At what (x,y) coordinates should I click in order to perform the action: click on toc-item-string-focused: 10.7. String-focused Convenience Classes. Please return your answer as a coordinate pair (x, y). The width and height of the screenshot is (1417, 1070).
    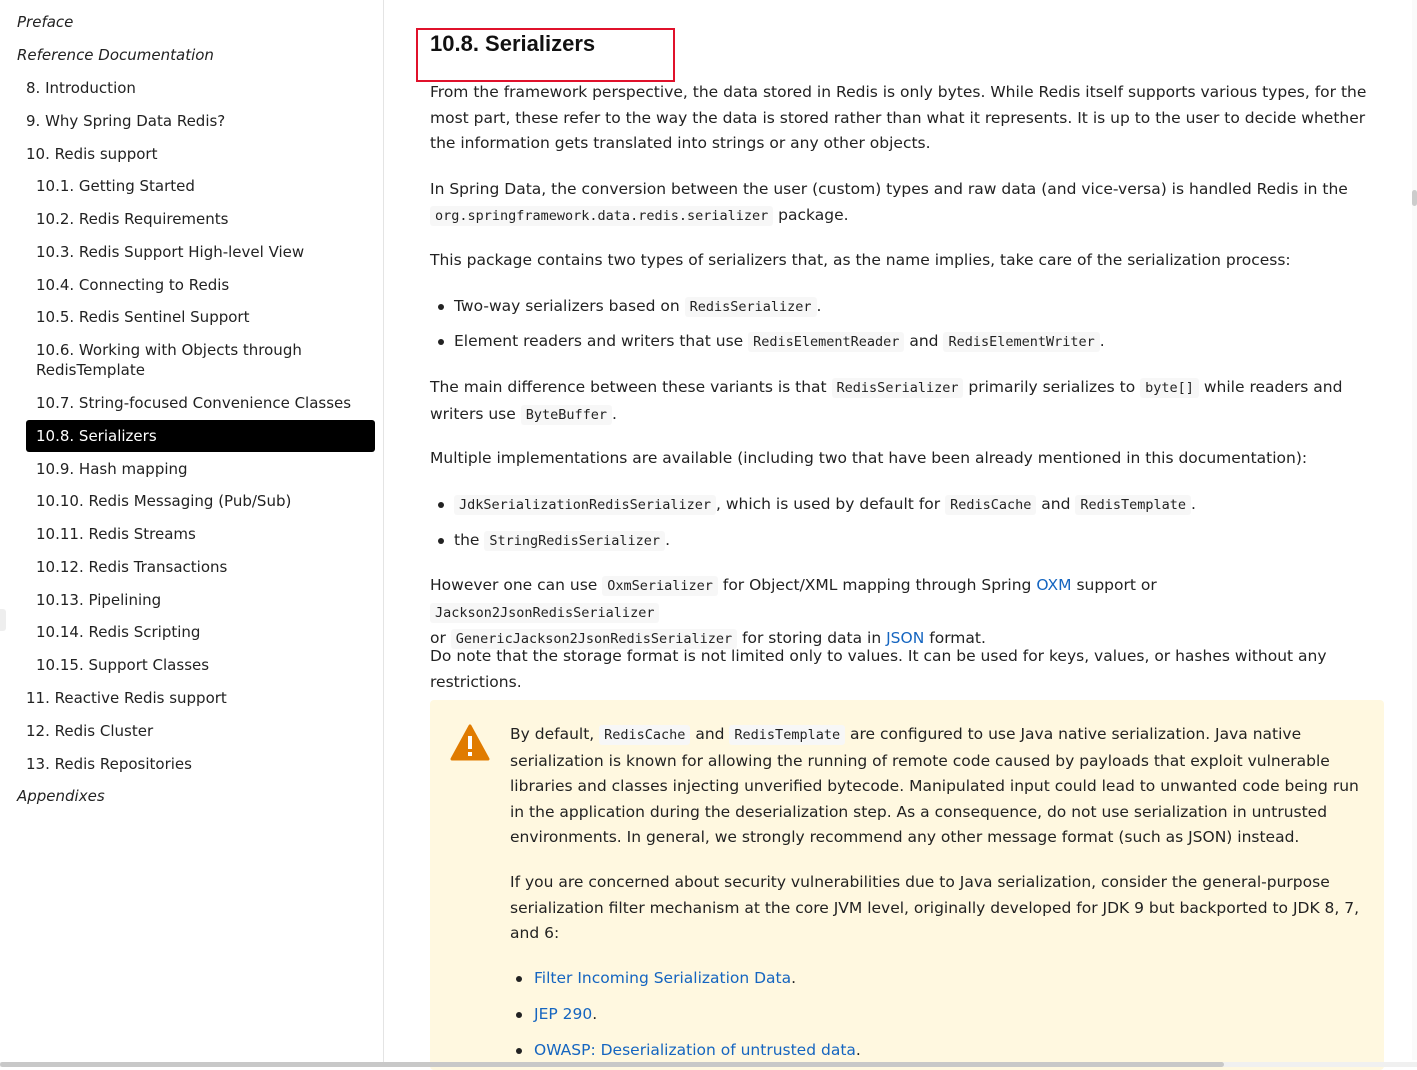
    Looking at the image, I should click on (193, 403).